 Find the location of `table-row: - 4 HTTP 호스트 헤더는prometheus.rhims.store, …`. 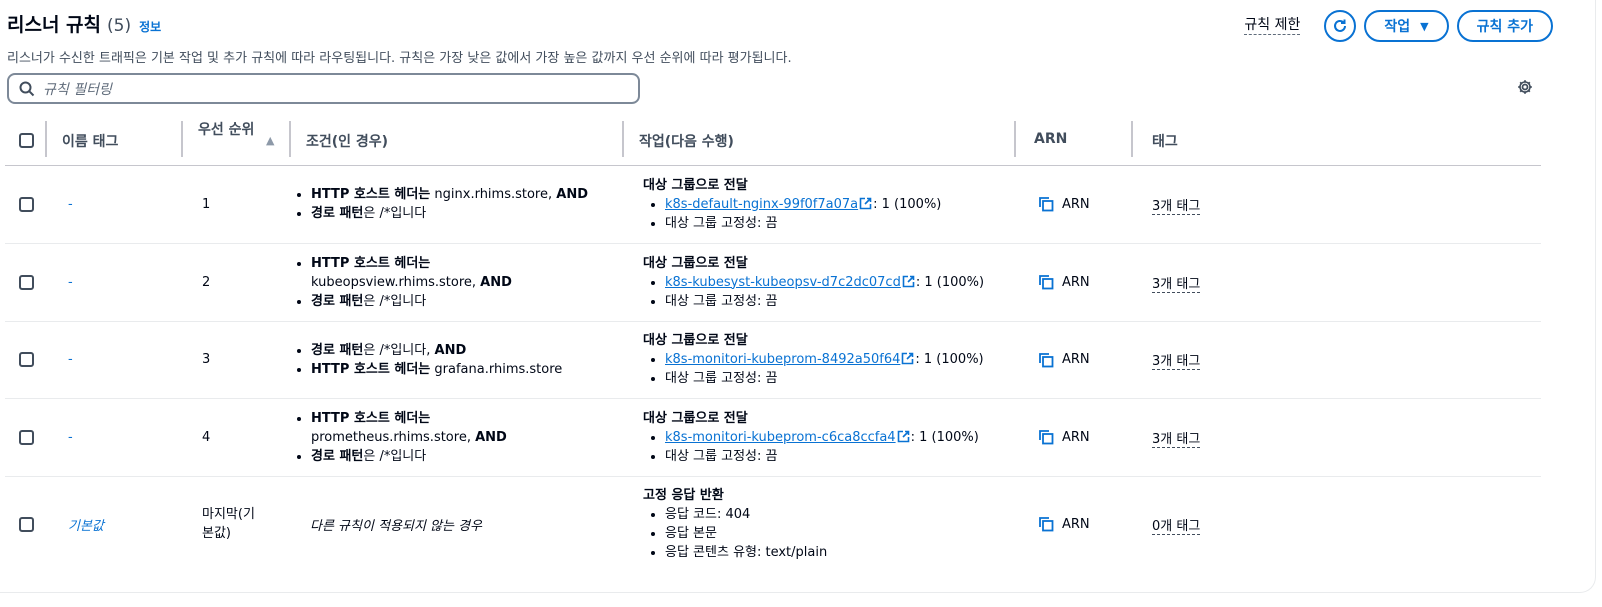

table-row: - 4 HTTP 호스트 헤더는prometheus.rhims.store, … is located at coordinates (773, 437).